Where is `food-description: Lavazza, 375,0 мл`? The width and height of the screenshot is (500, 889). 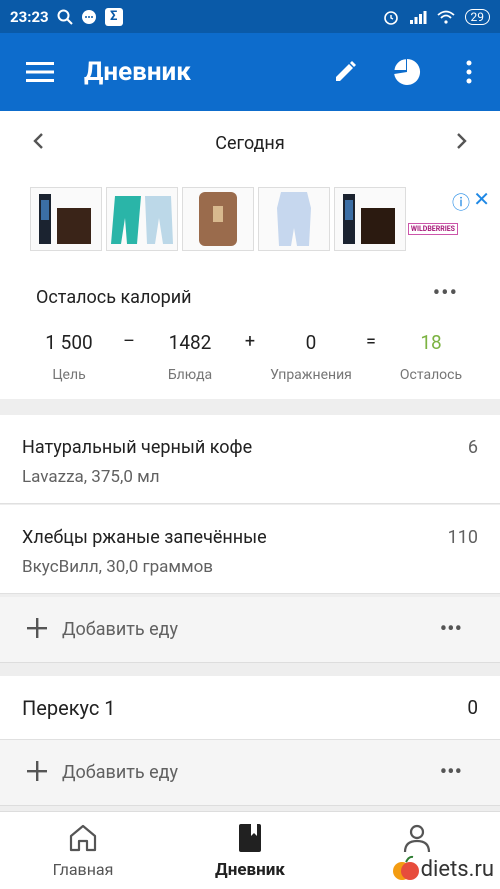 food-description: Lavazza, 375,0 мл is located at coordinates (91, 477).